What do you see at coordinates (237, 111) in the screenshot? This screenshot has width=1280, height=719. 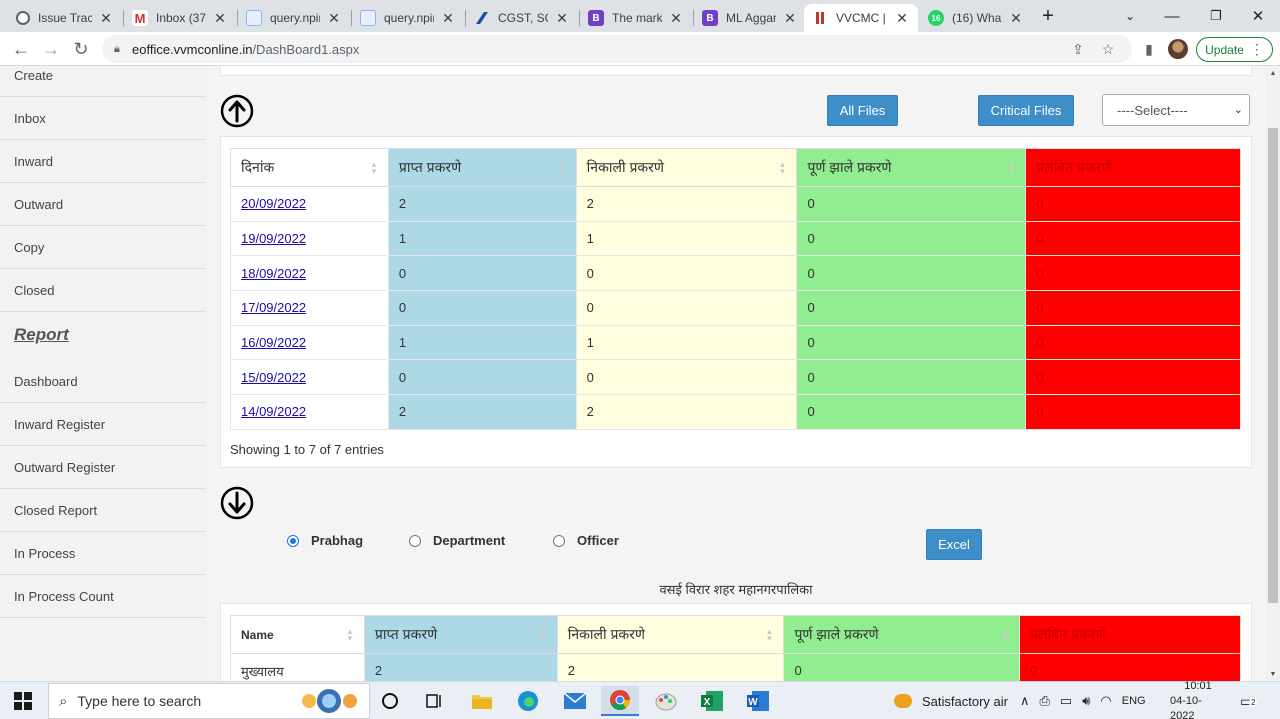 I see `collapse-up-arrow-icon` at bounding box center [237, 111].